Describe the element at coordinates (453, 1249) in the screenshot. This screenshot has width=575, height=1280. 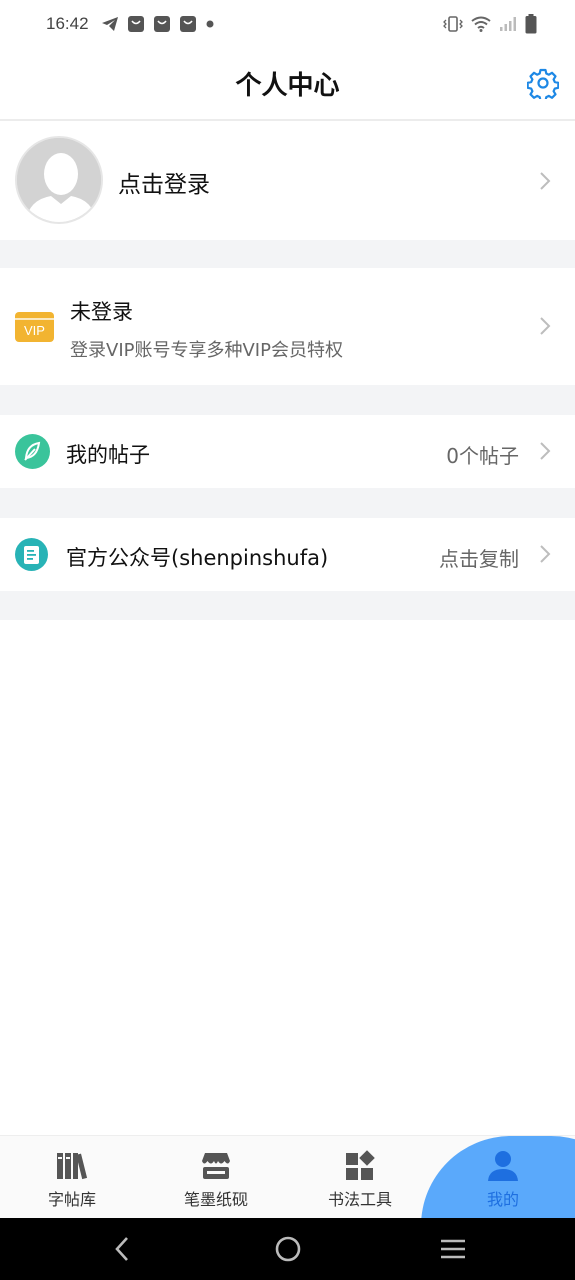
I see `recents-icon` at that location.